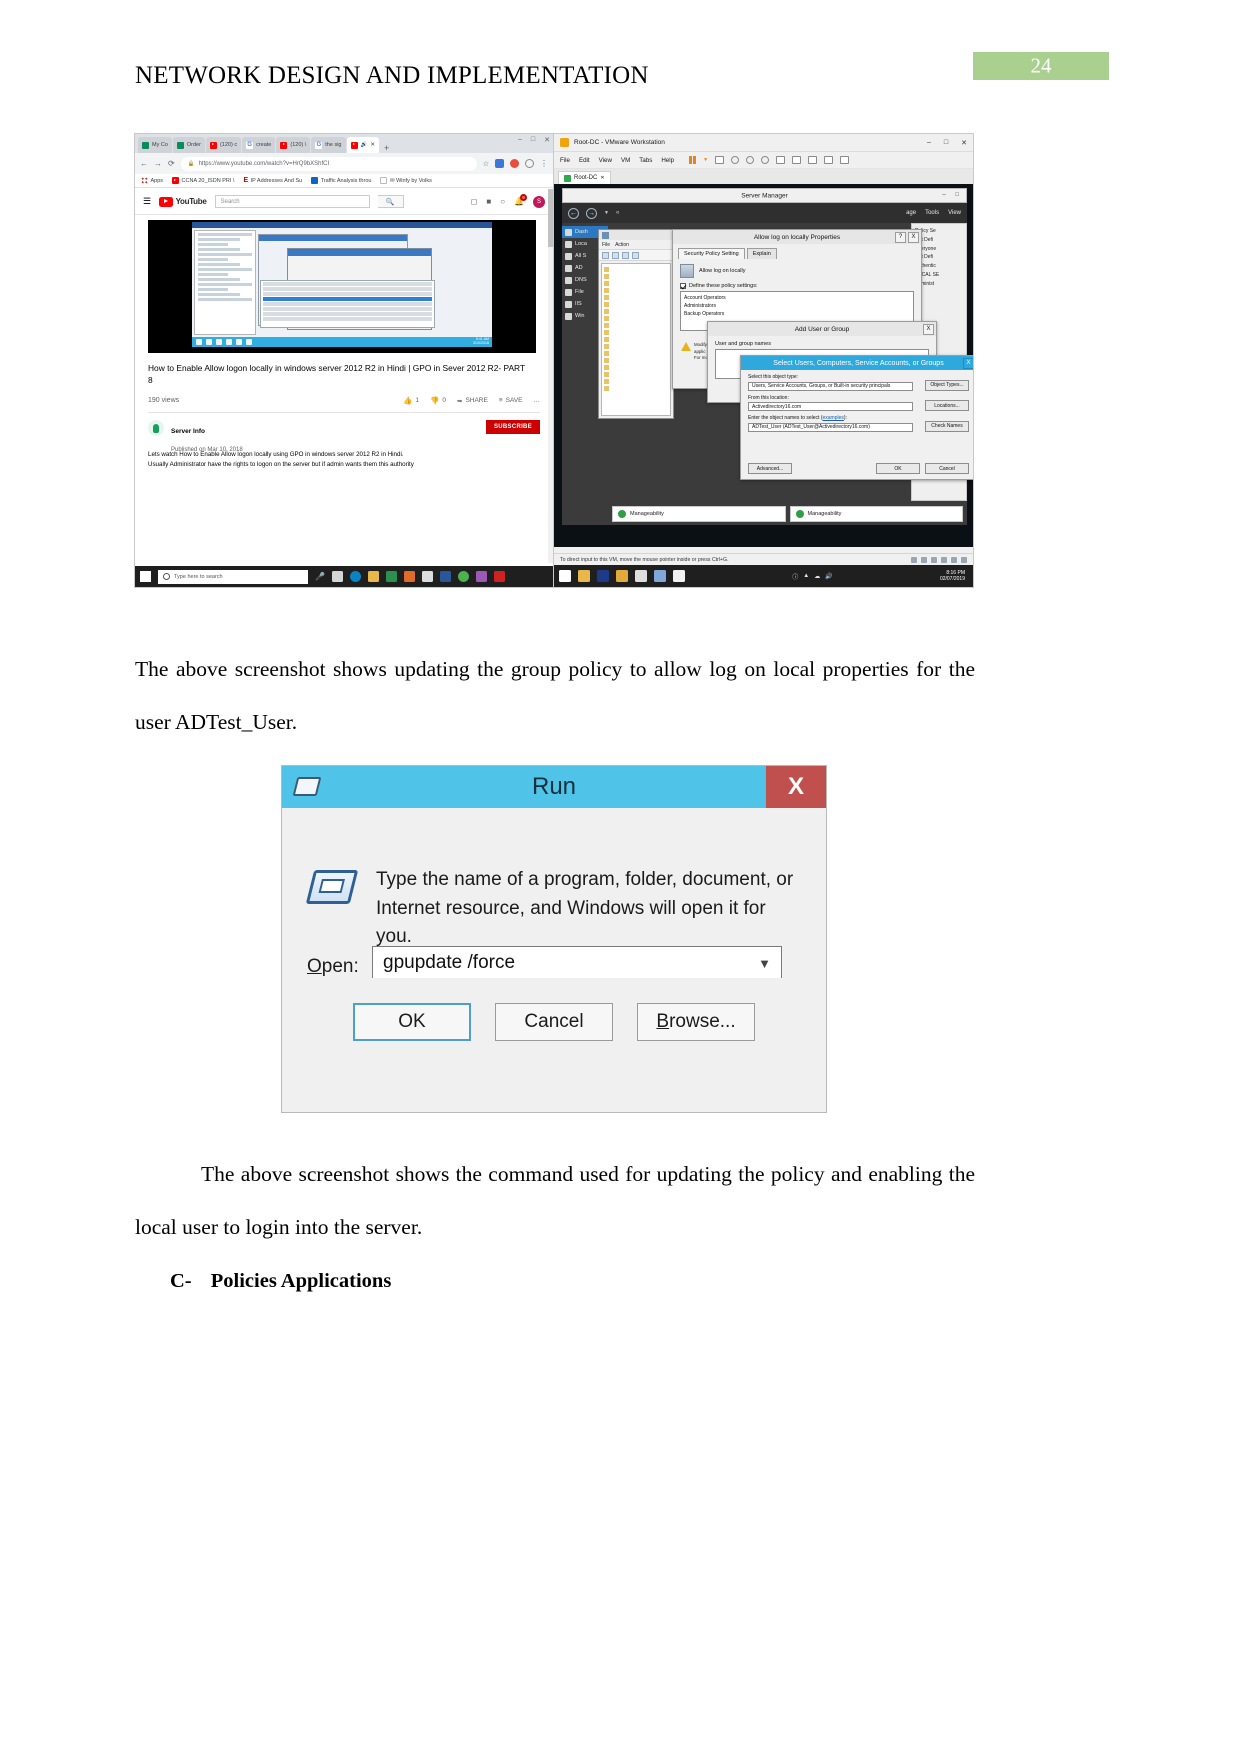 This screenshot has height=1754, width=1241. I want to click on windows-start-icon, so click(145, 576).